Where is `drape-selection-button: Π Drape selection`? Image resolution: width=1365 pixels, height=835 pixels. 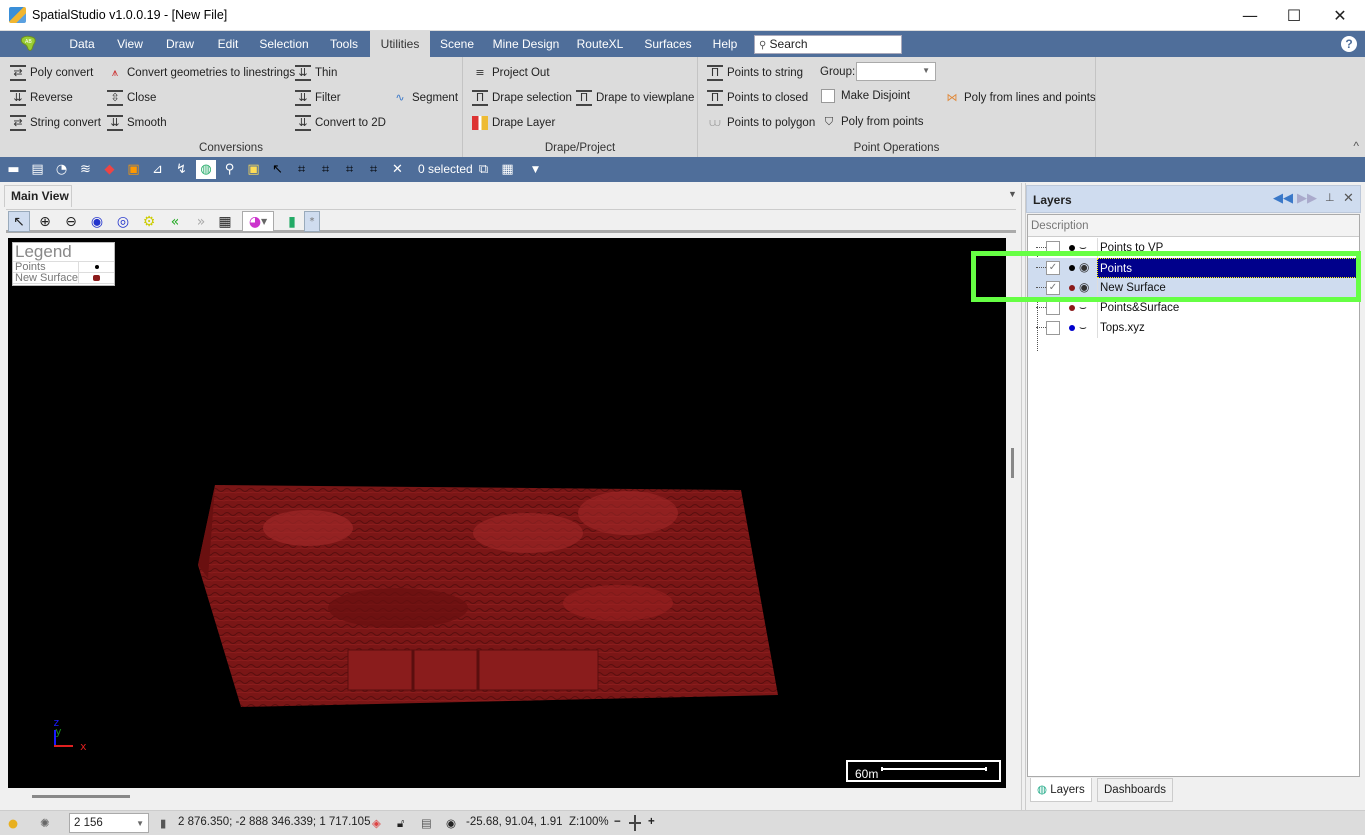
drape-selection-button: Π Drape selection is located at coordinates (522, 98).